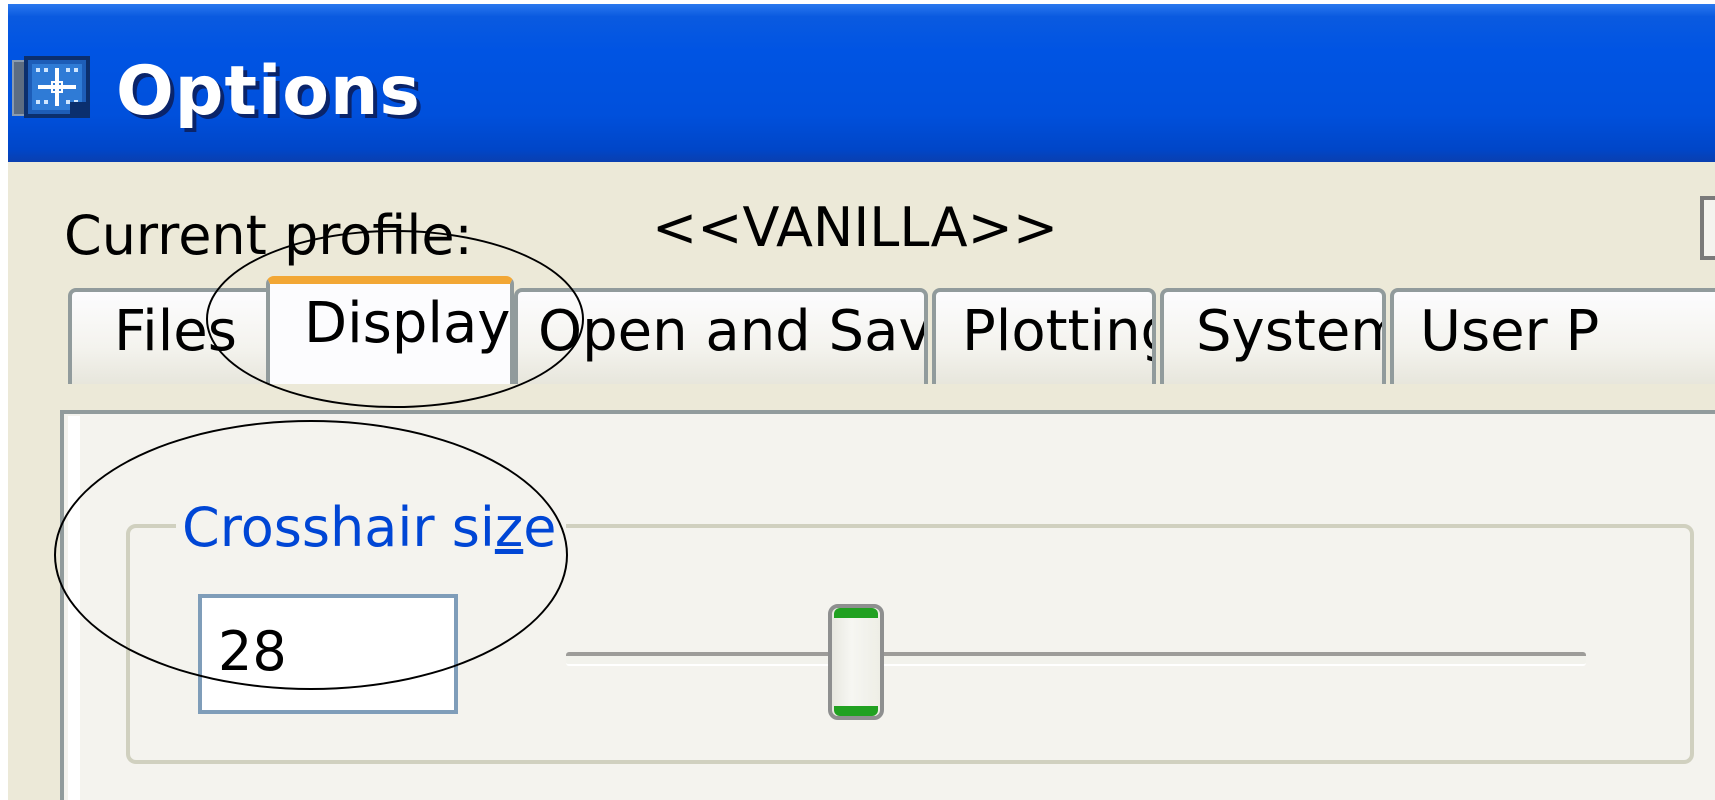  I want to click on options-app-icon, so click(52, 88).